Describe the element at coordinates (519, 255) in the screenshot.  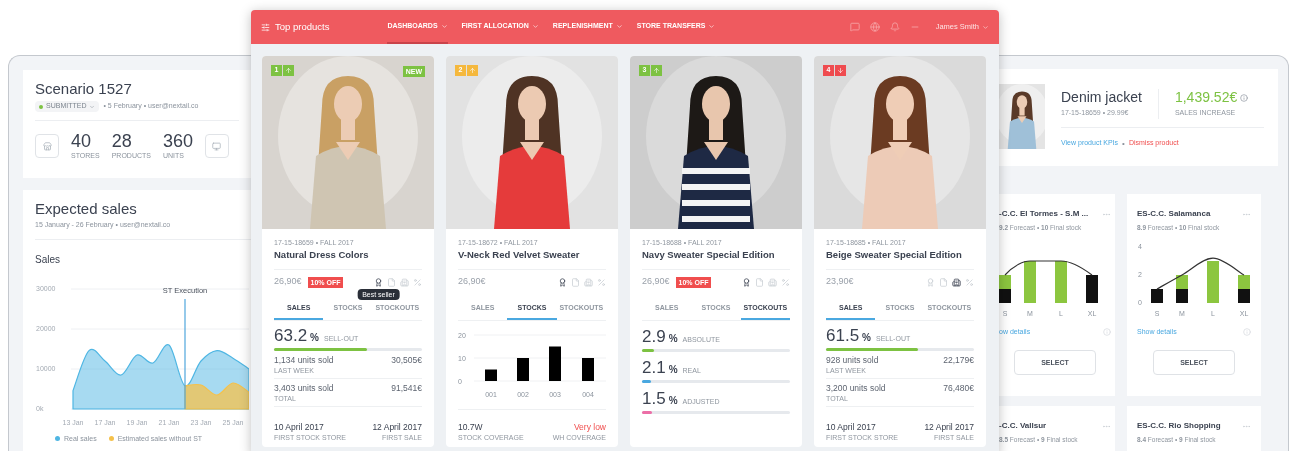
I see `product-name: V-Neck Red Velvet Sweater` at that location.